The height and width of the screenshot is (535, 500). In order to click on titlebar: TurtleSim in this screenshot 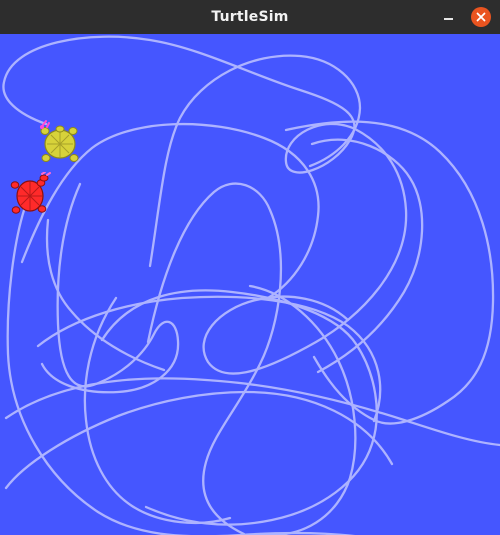, I will do `click(250, 17)`.